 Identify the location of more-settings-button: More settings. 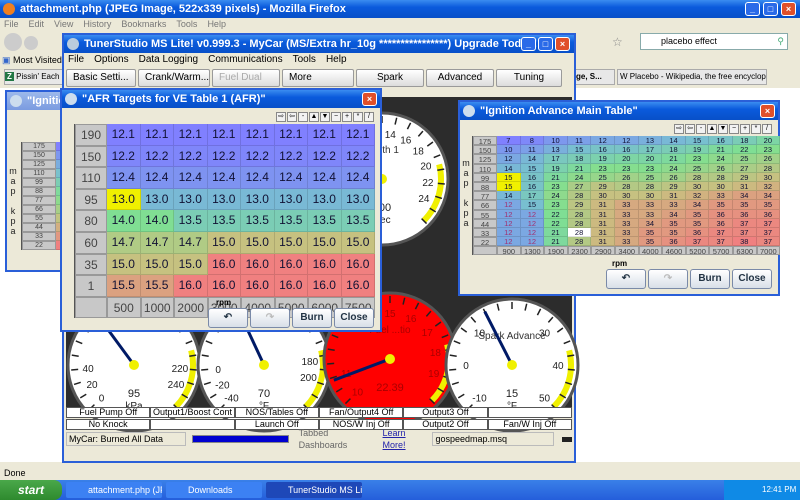
(318, 84).